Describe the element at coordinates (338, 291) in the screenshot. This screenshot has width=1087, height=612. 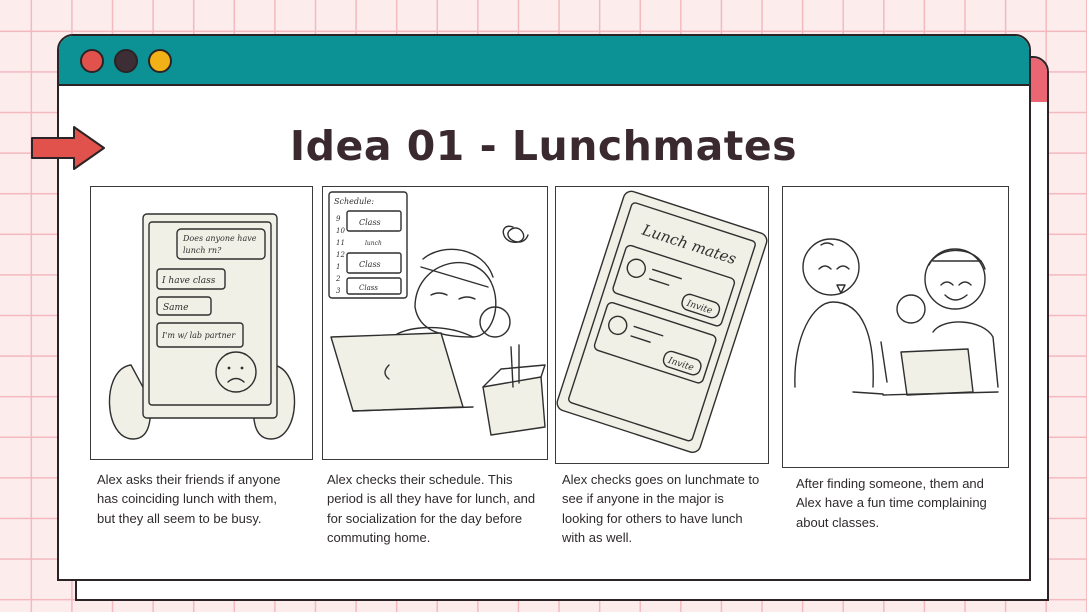
I see `schedule-hour: 3` at that location.